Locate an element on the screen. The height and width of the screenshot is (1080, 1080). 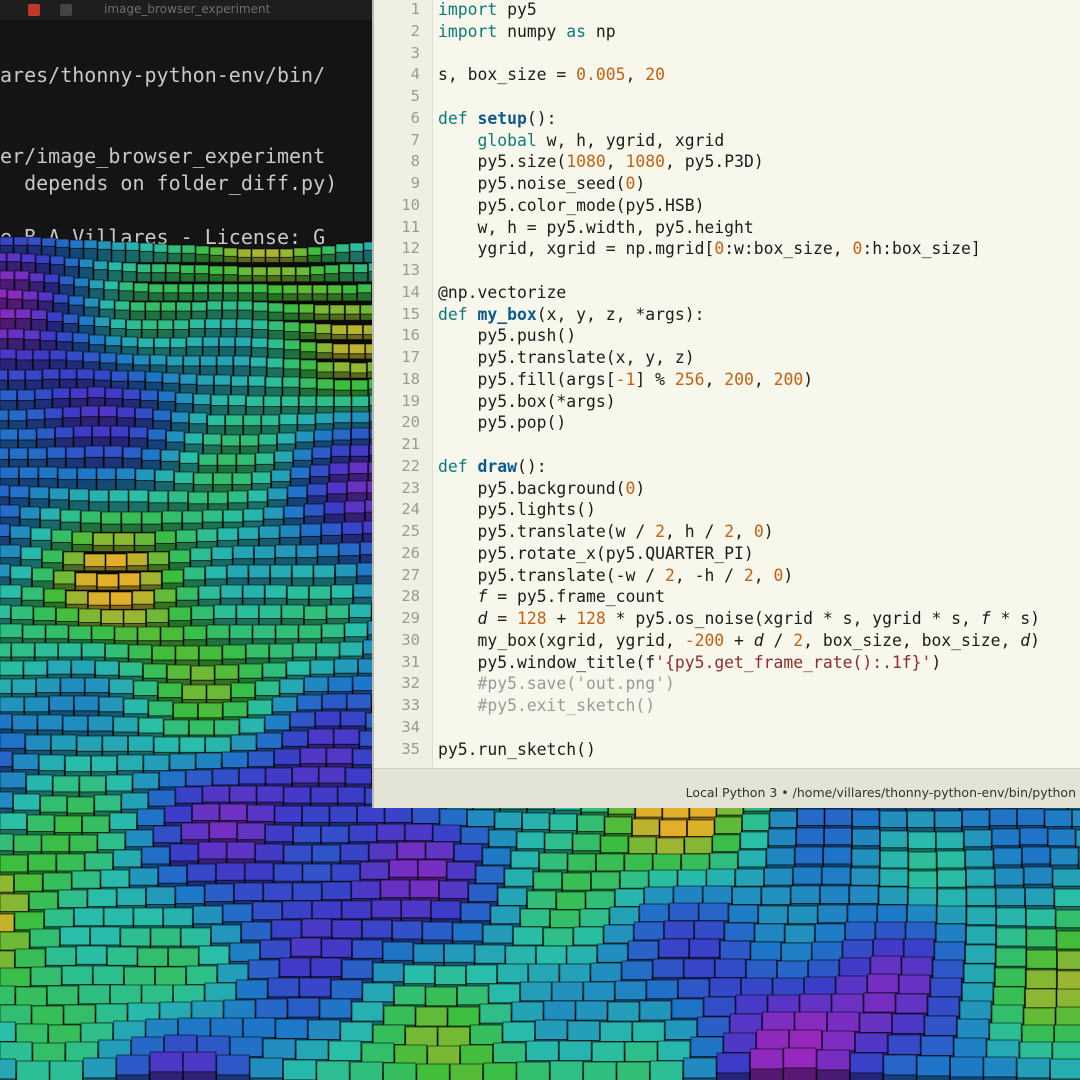
code-line: def draw(): is located at coordinates (492, 466).